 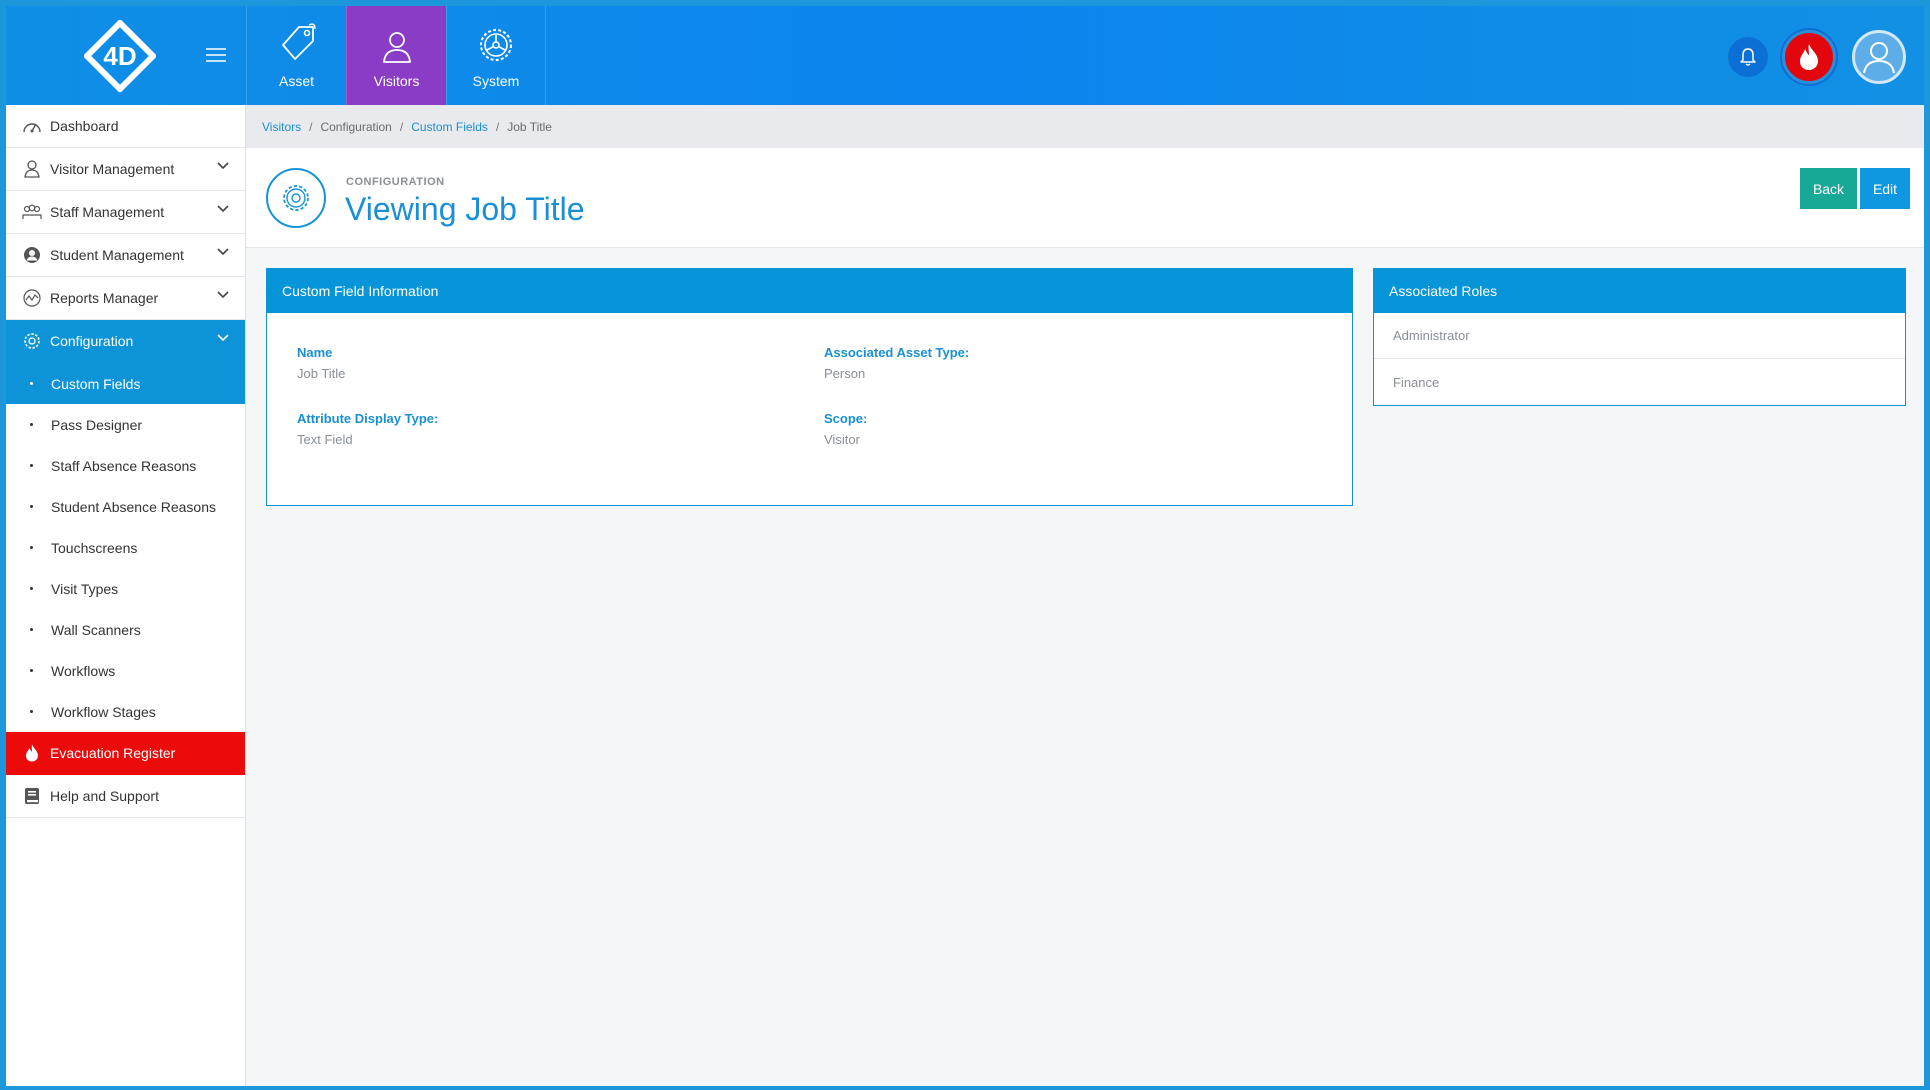 What do you see at coordinates (1639, 336) in the screenshot?
I see `role-row: Administrator` at bounding box center [1639, 336].